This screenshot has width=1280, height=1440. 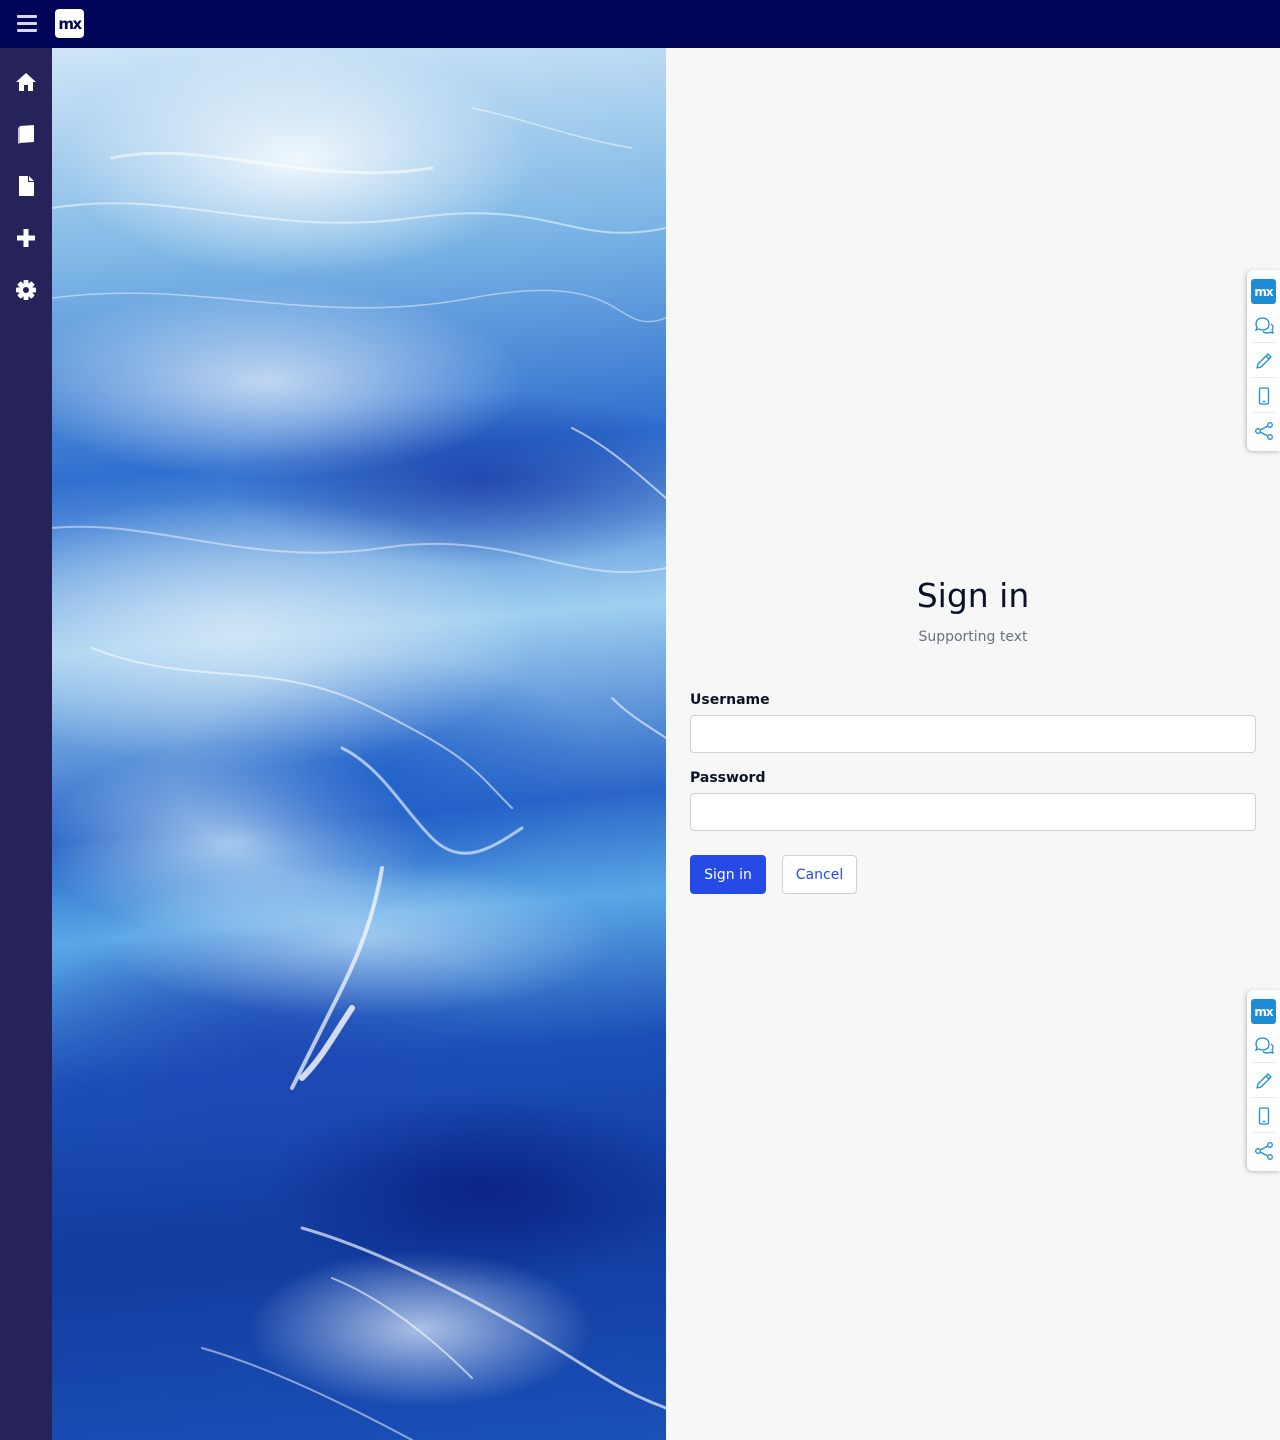 What do you see at coordinates (27, 24) in the screenshot?
I see `hamburger-menu-icon` at bounding box center [27, 24].